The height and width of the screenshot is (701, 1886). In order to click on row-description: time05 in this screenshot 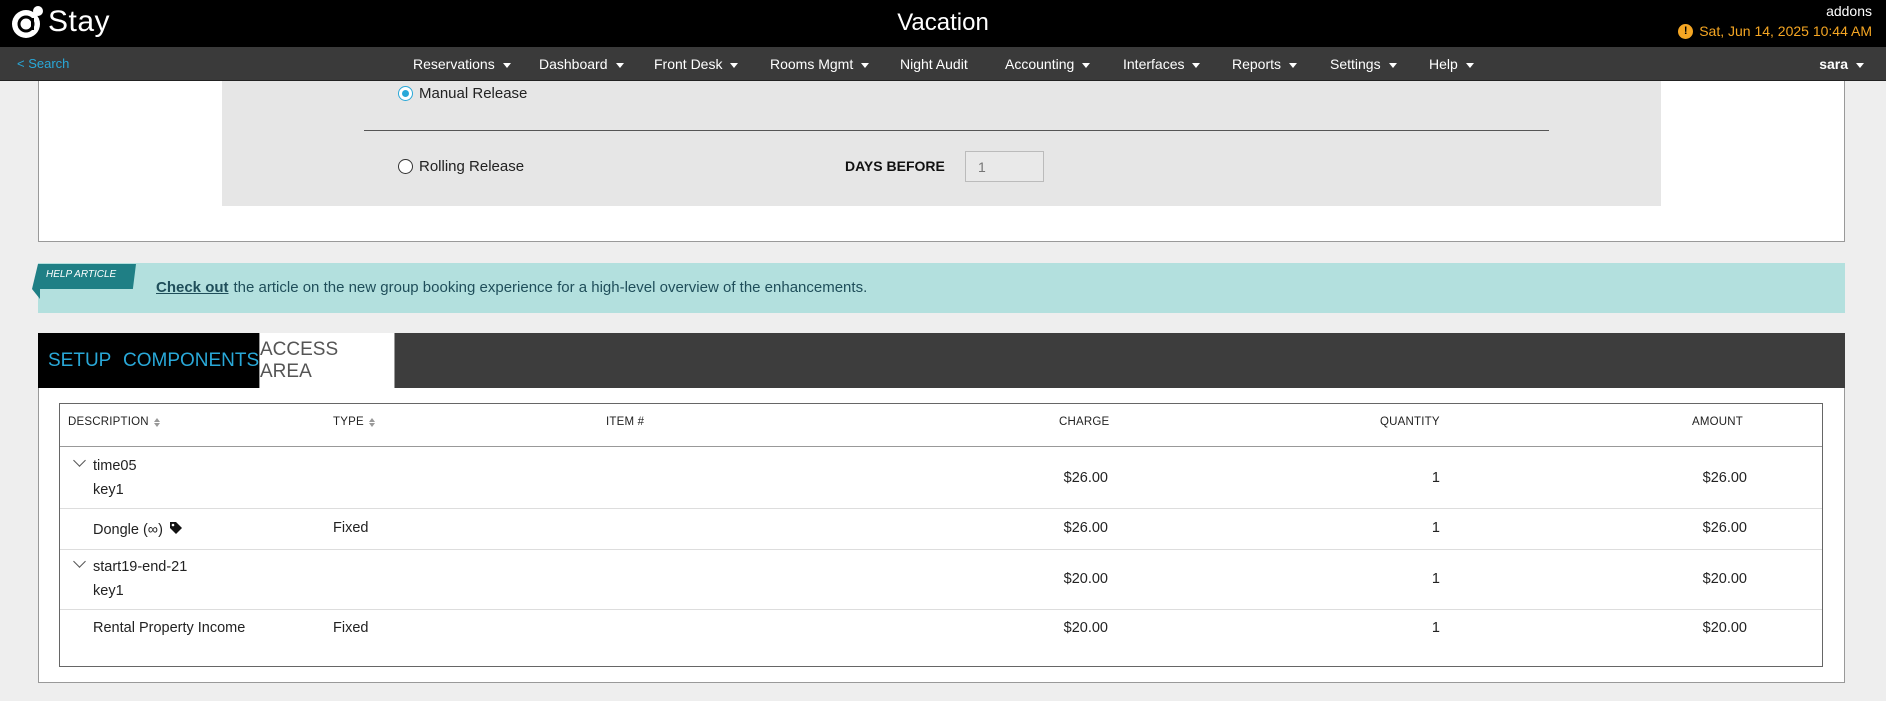, I will do `click(115, 466)`.